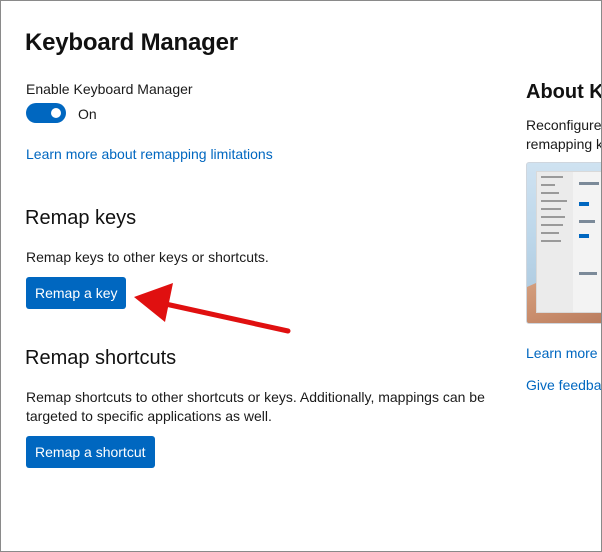 Image resolution: width=602 pixels, height=552 pixels. I want to click on annotation-arrow-head, so click(153, 302).